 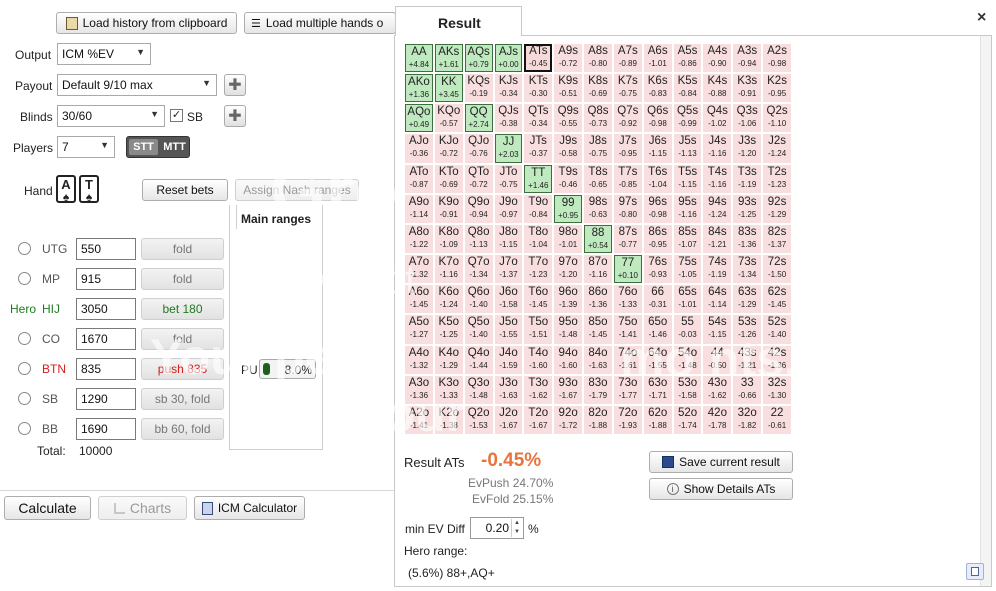 I want to click on hand-cell-65o: 65o -1.46, so click(x=657, y=329).